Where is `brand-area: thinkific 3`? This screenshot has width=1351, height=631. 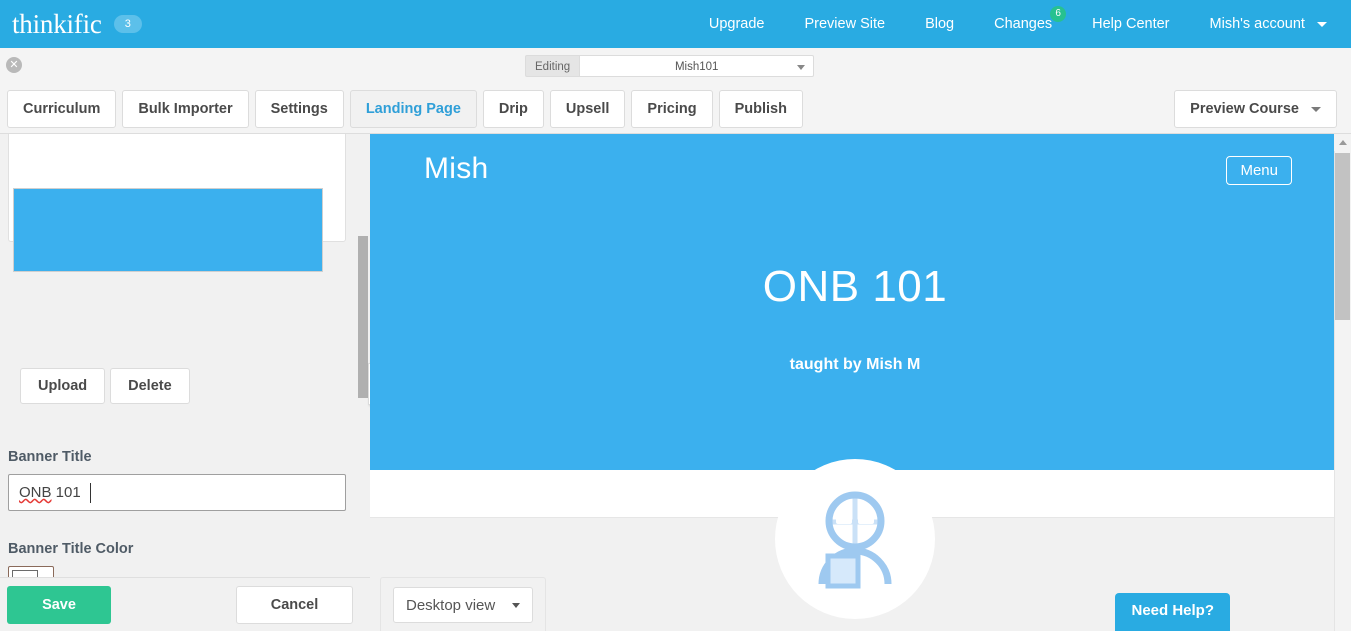 brand-area: thinkific 3 is located at coordinates (71, 24).